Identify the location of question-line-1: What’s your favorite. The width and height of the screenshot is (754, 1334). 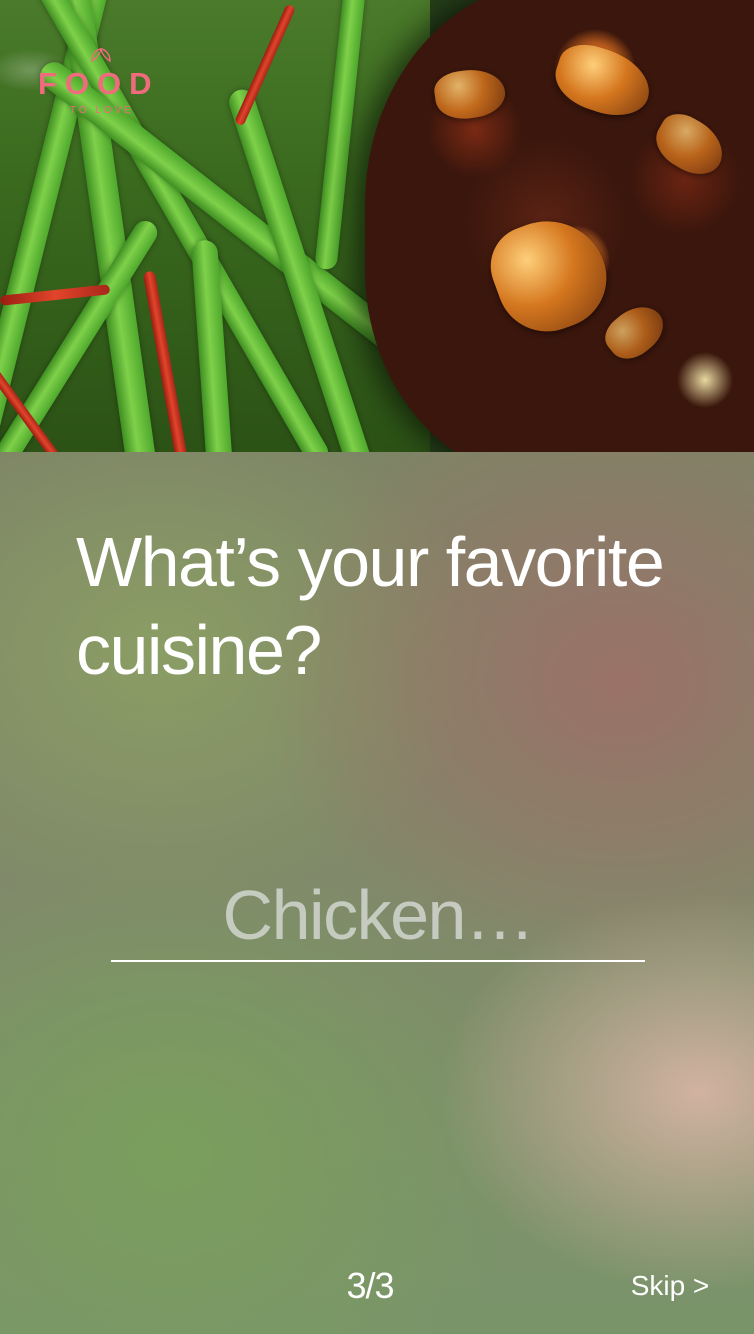
(370, 562).